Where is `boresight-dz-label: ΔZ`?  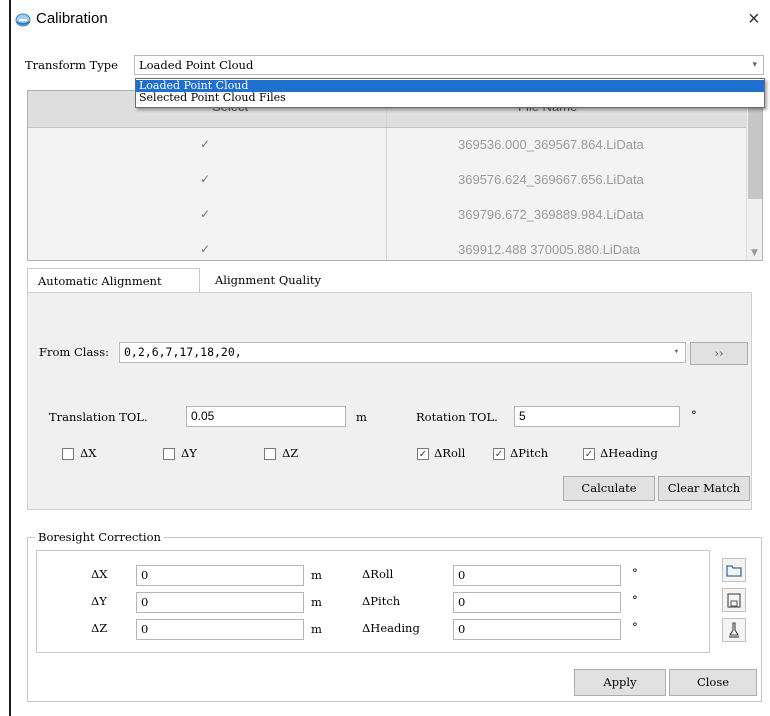 boresight-dz-label: ΔZ is located at coordinates (99, 628).